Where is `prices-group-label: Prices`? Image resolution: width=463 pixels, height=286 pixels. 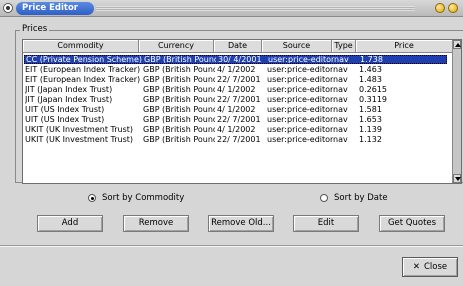 prices-group-label: Prices is located at coordinates (35, 29).